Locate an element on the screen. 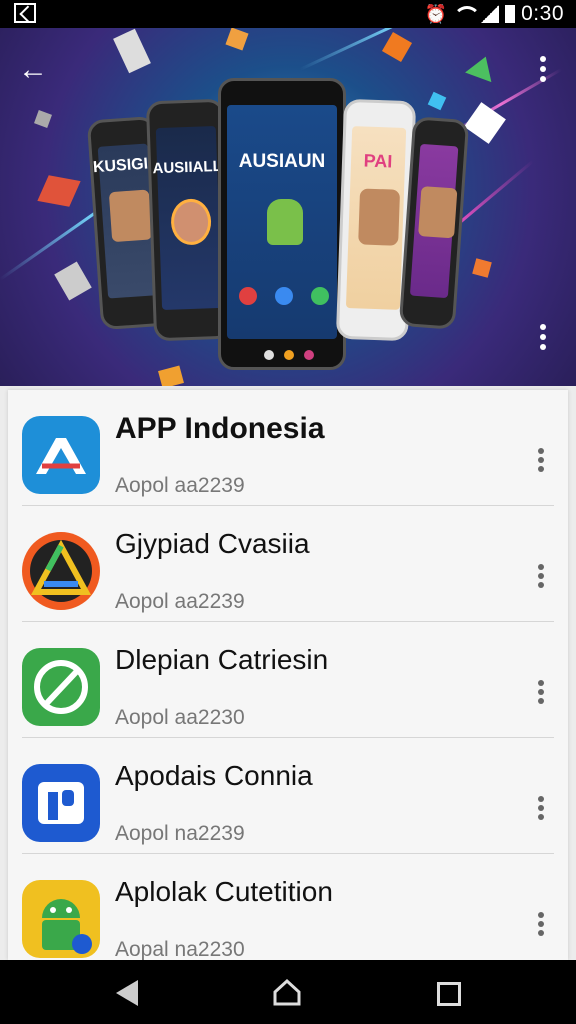 The height and width of the screenshot is (1024, 576). status-time: 0:30 is located at coordinates (542, 13).